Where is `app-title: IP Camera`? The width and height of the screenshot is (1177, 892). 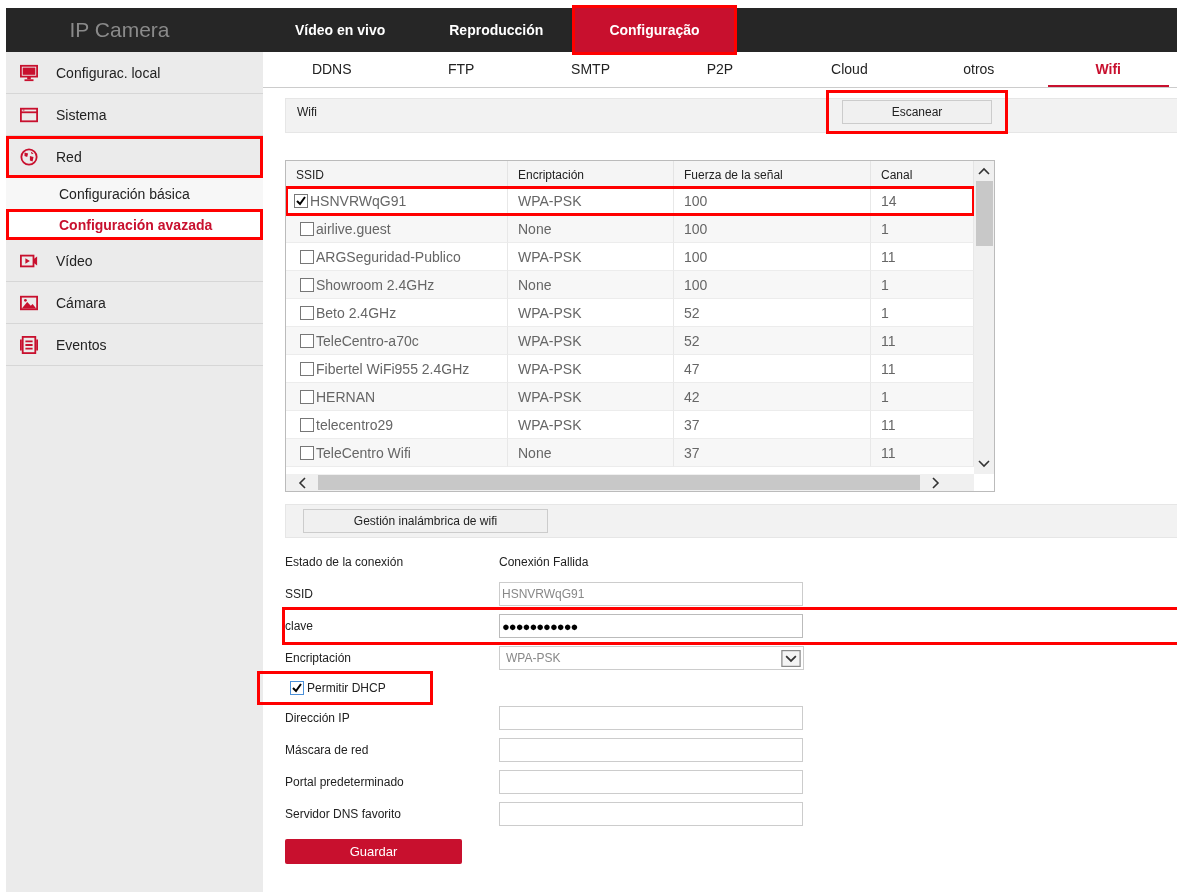
app-title: IP Camera is located at coordinates (119, 30).